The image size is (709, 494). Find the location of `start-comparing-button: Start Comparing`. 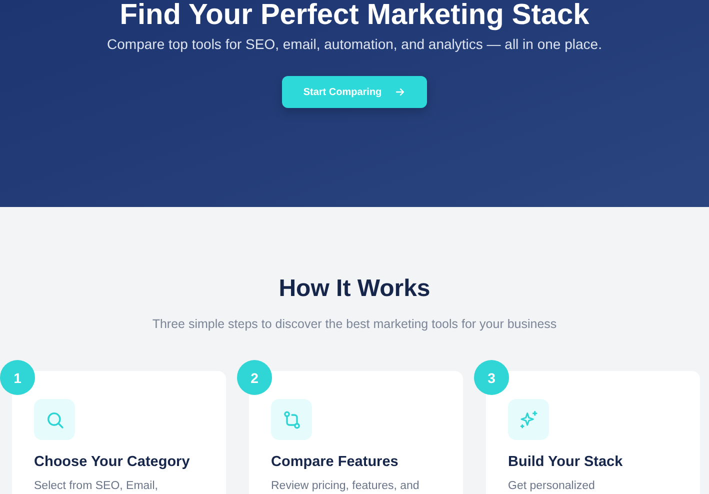

start-comparing-button: Start Comparing is located at coordinates (354, 92).